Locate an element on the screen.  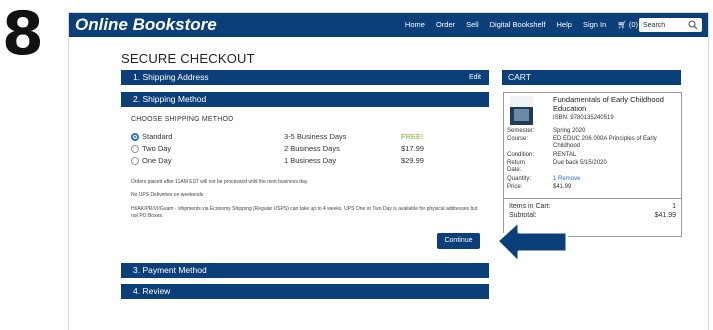
cart-divider is located at coordinates (592, 198).